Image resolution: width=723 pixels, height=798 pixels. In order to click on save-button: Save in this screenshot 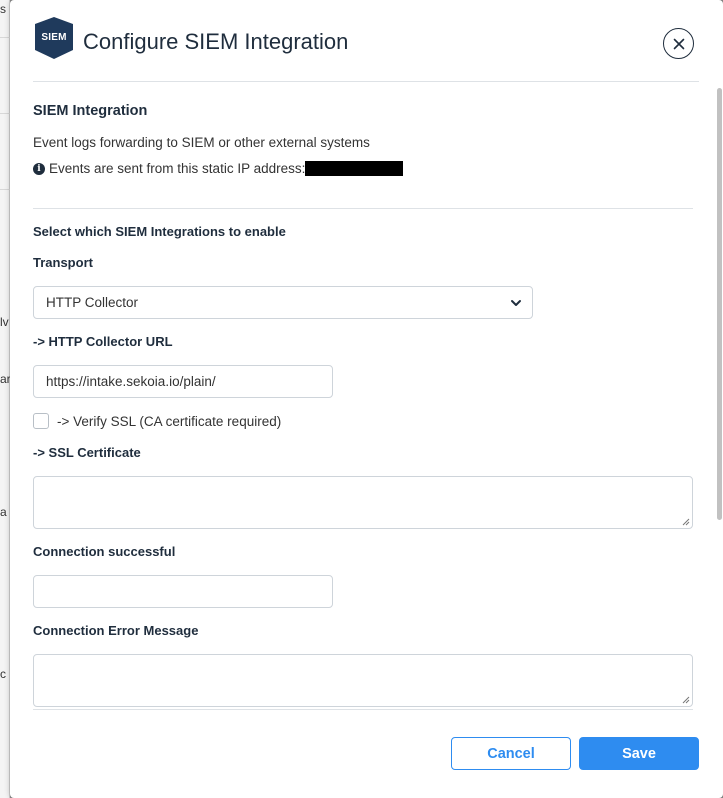, I will do `click(639, 753)`.